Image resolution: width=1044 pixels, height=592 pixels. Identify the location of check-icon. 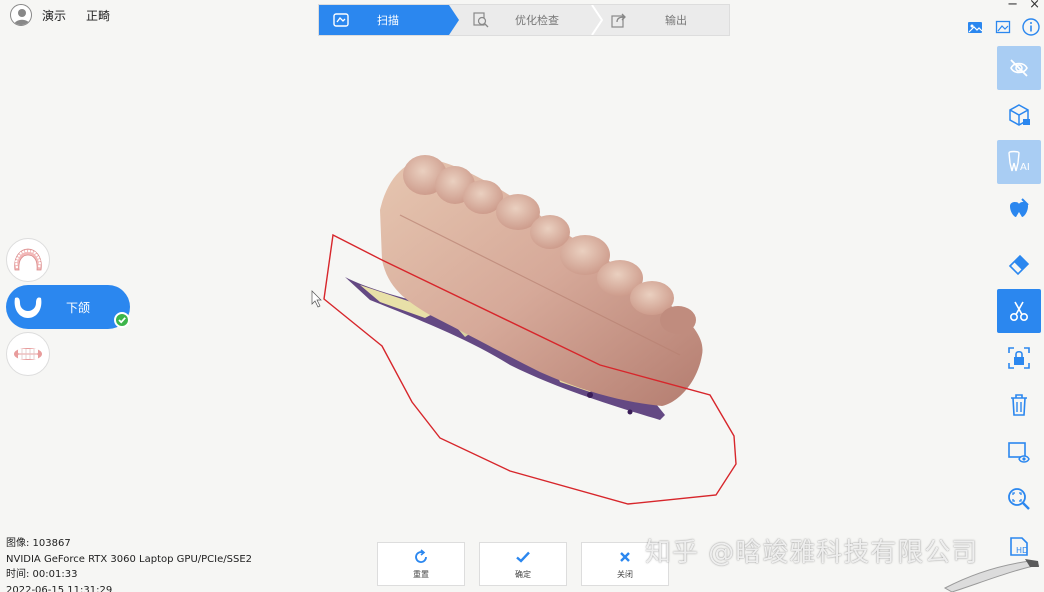
(122, 320).